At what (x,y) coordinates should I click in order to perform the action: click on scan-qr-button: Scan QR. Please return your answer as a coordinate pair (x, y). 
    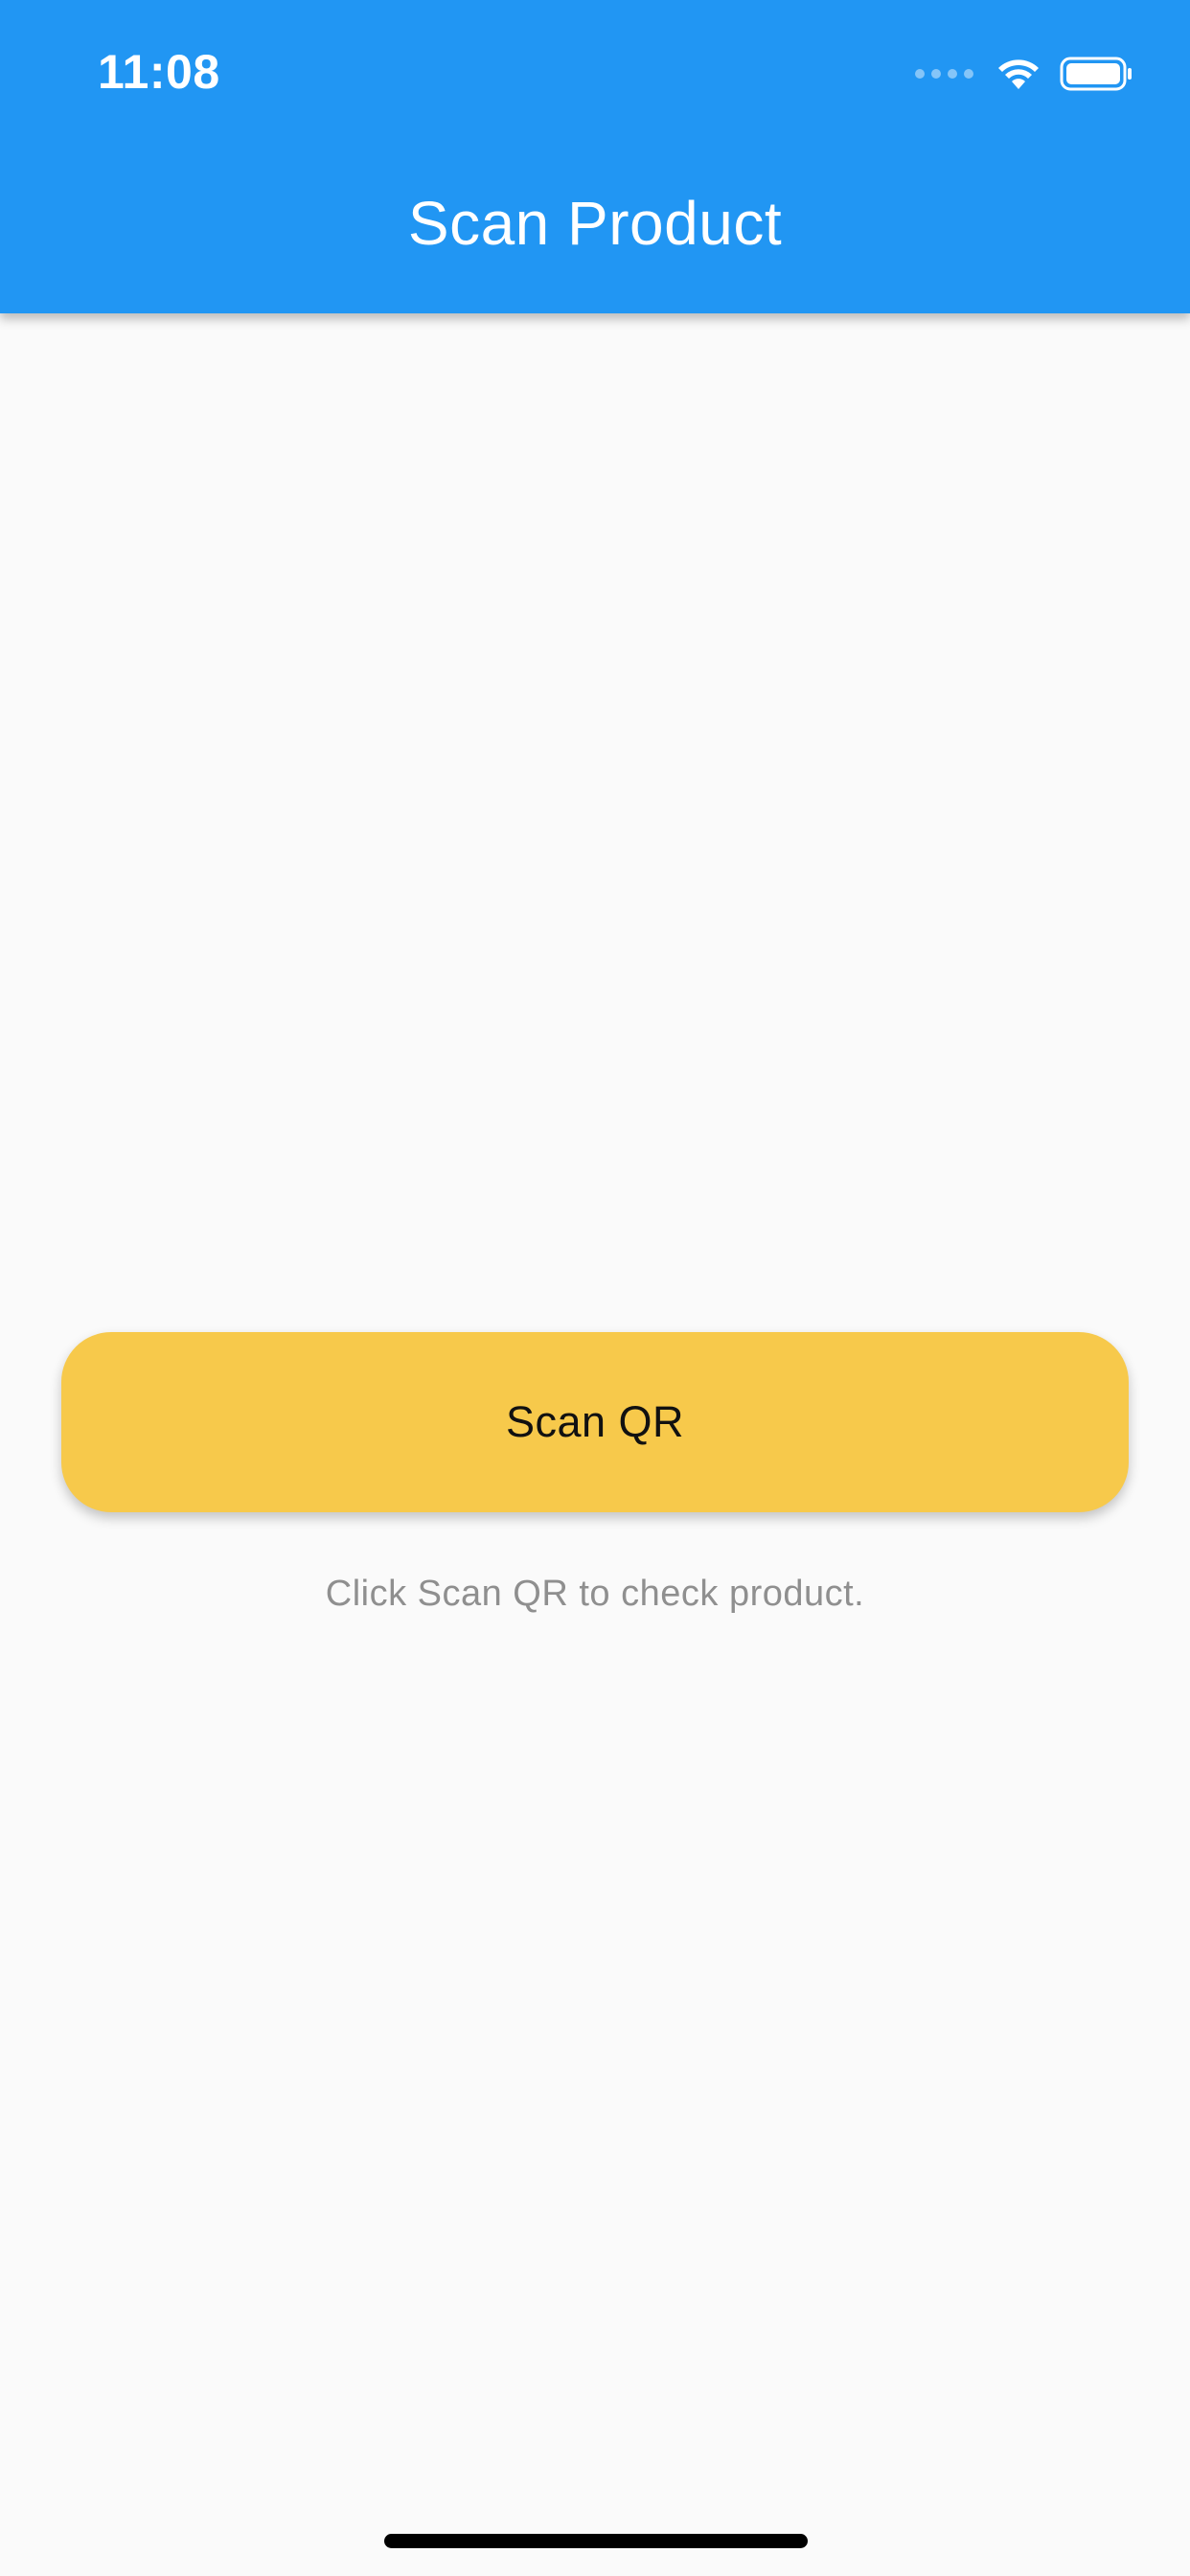
    Looking at the image, I should click on (595, 1422).